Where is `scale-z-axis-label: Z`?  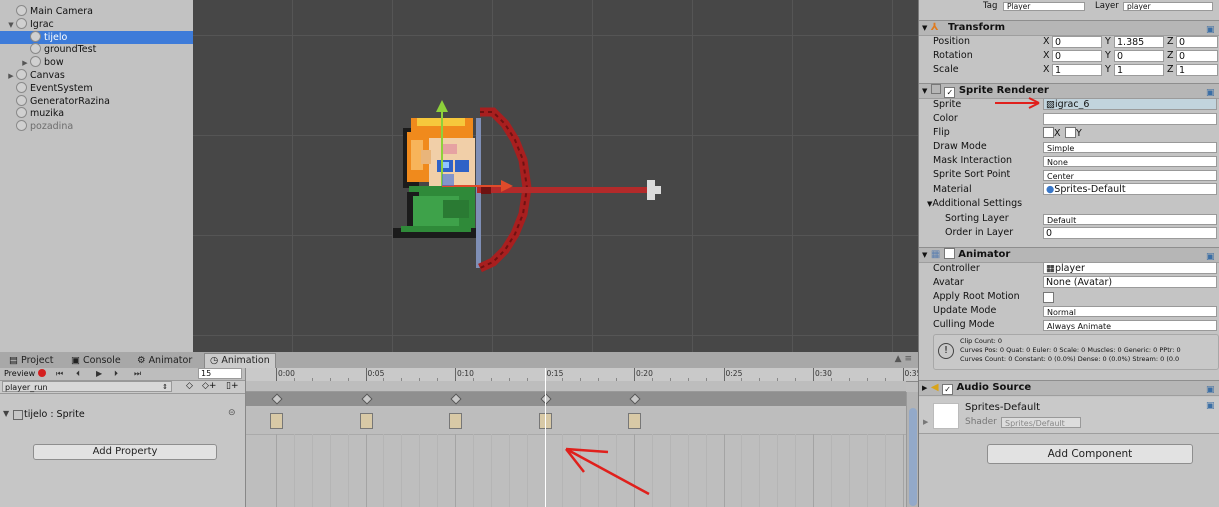 scale-z-axis-label: Z is located at coordinates (1170, 69).